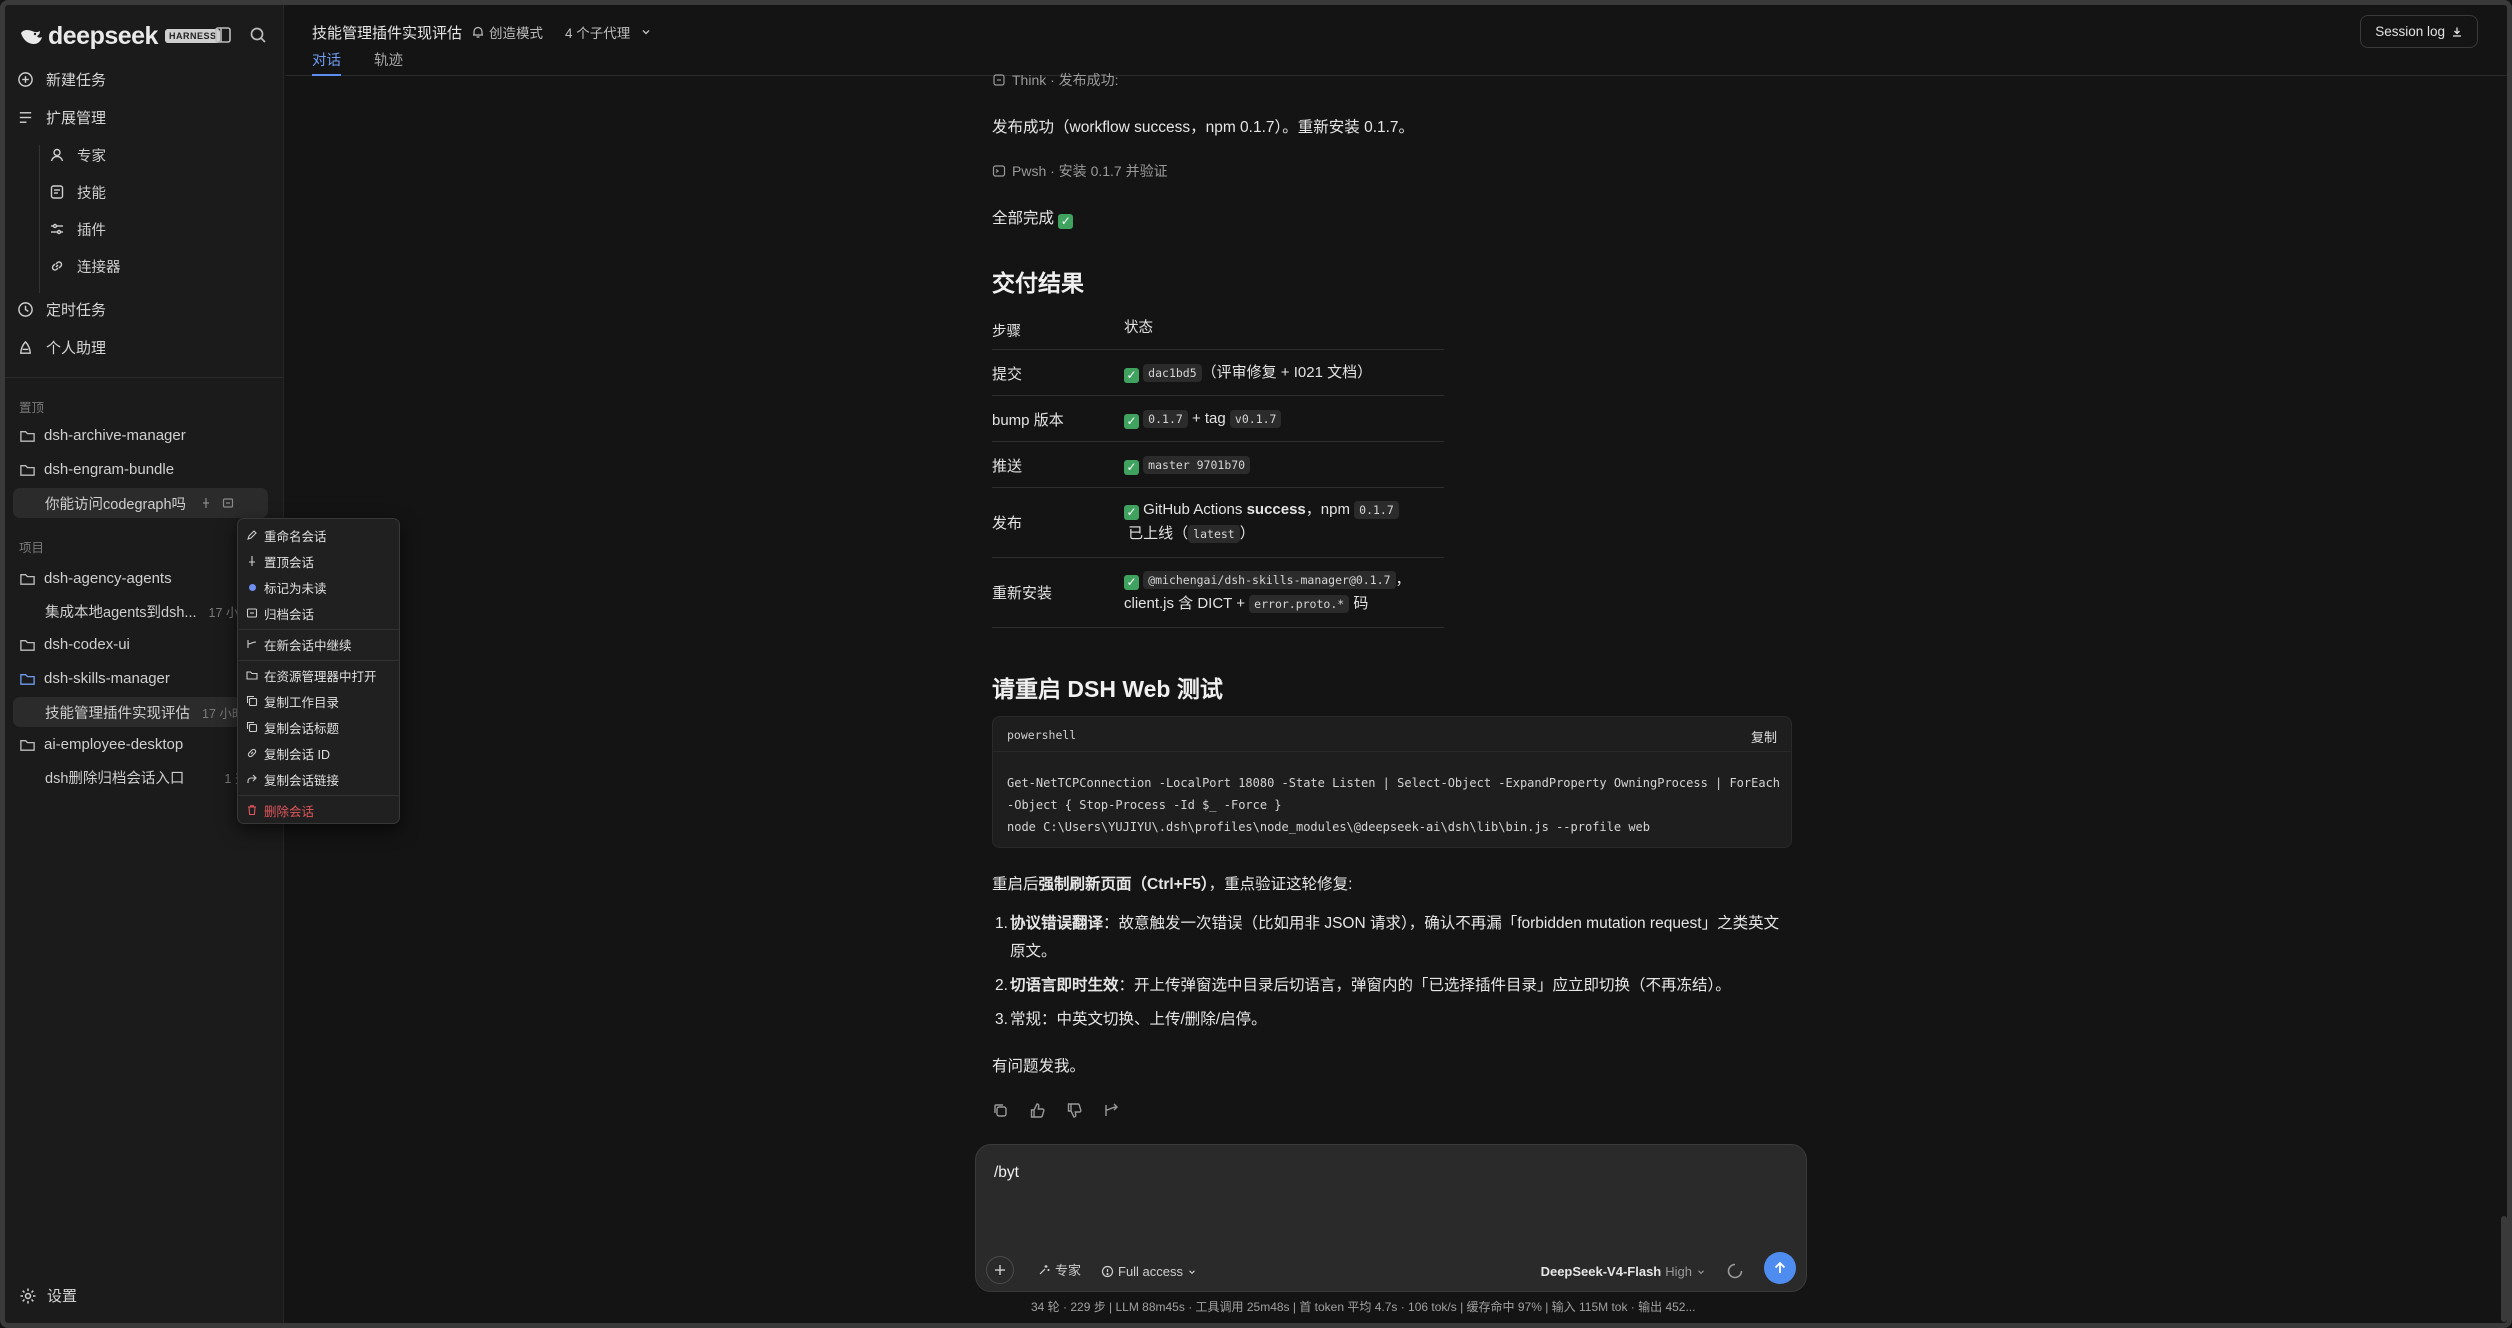 This screenshot has height=1328, width=2512. Describe the element at coordinates (148, 611) in the screenshot. I see `chat-item: 集成本地agents到dsh... 17 小时` at that location.